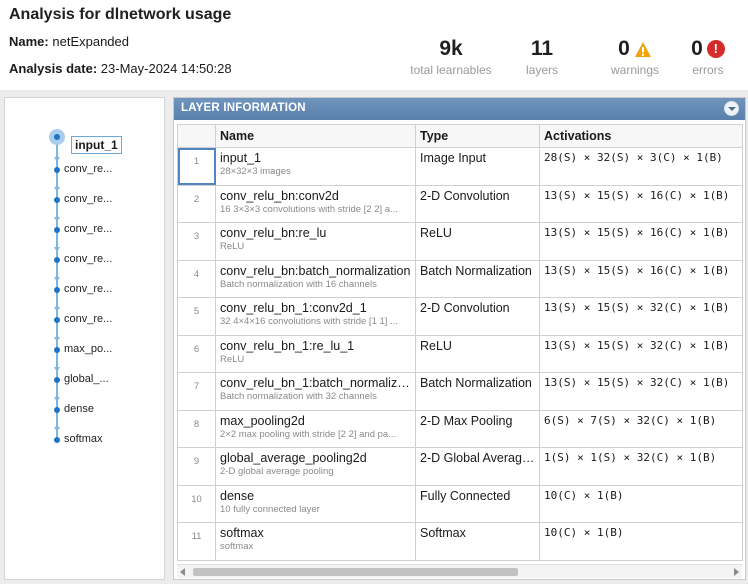  What do you see at coordinates (237, 495) in the screenshot?
I see `layer-name: dense` at bounding box center [237, 495].